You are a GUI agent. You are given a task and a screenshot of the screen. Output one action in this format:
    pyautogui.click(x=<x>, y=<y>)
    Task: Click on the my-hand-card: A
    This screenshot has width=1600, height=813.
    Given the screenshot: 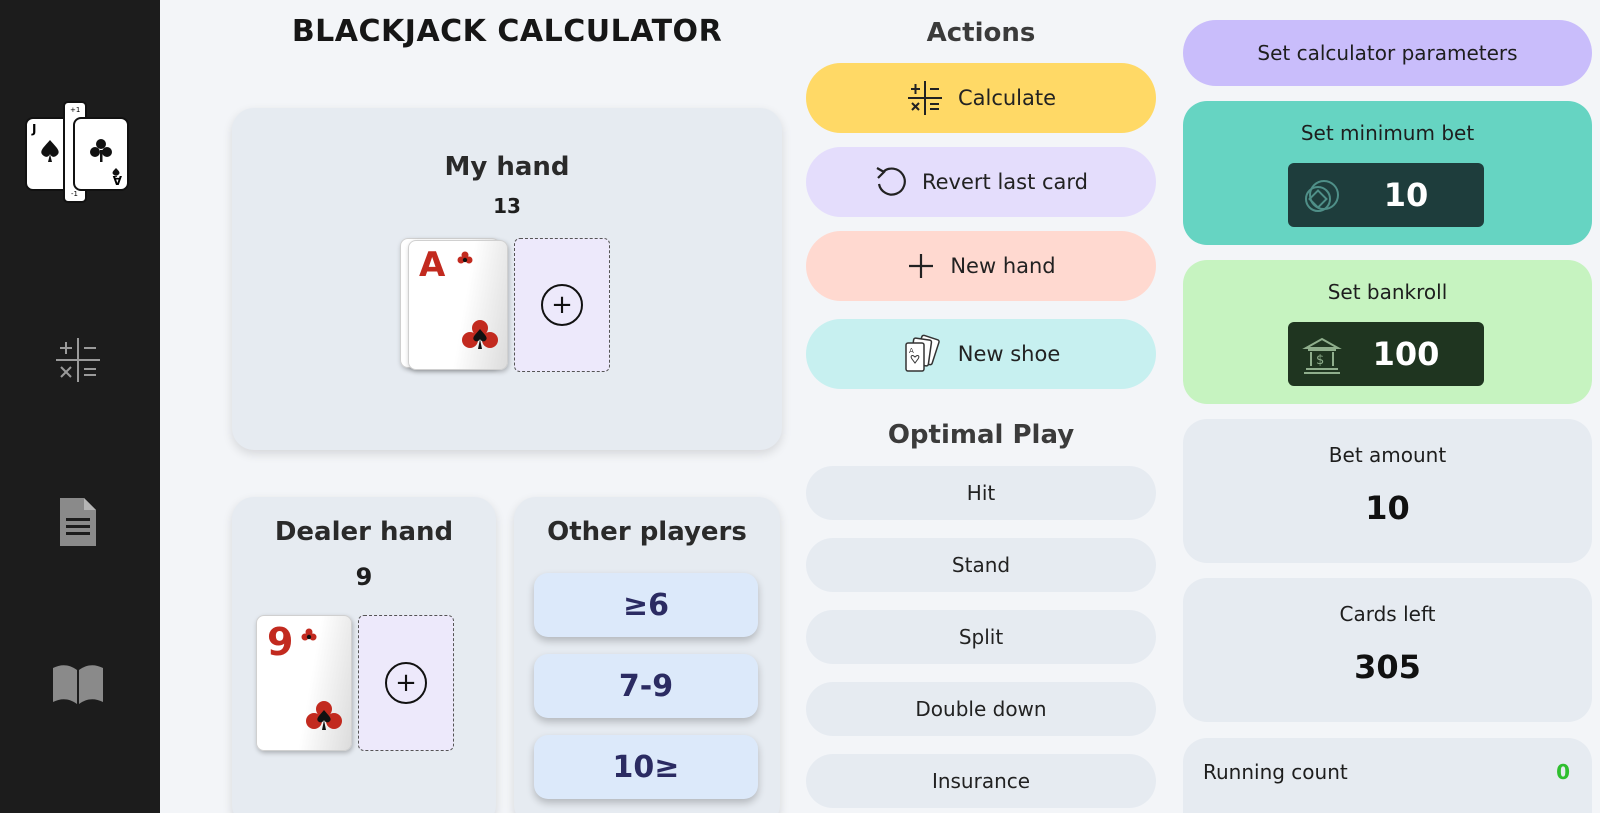 What is the action you would take?
    pyautogui.click(x=458, y=305)
    